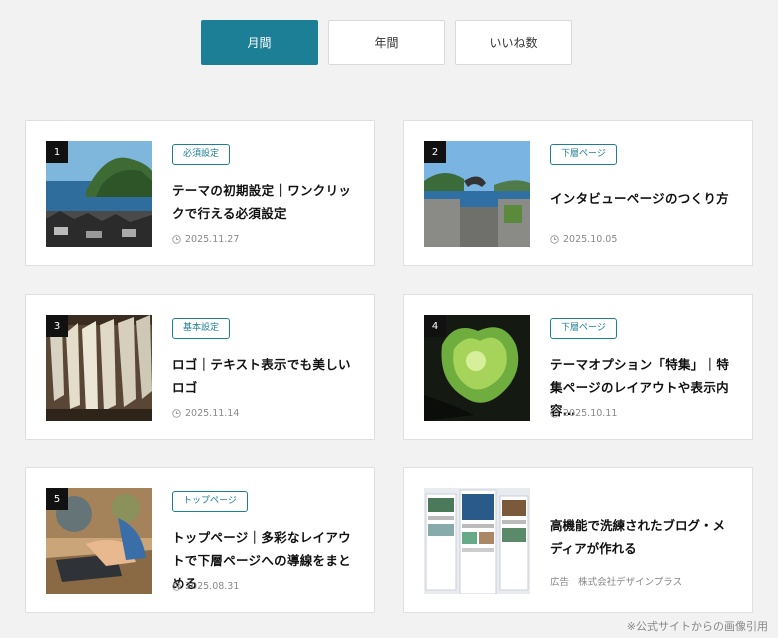  I want to click on rank-badge: 1, so click(57, 152).